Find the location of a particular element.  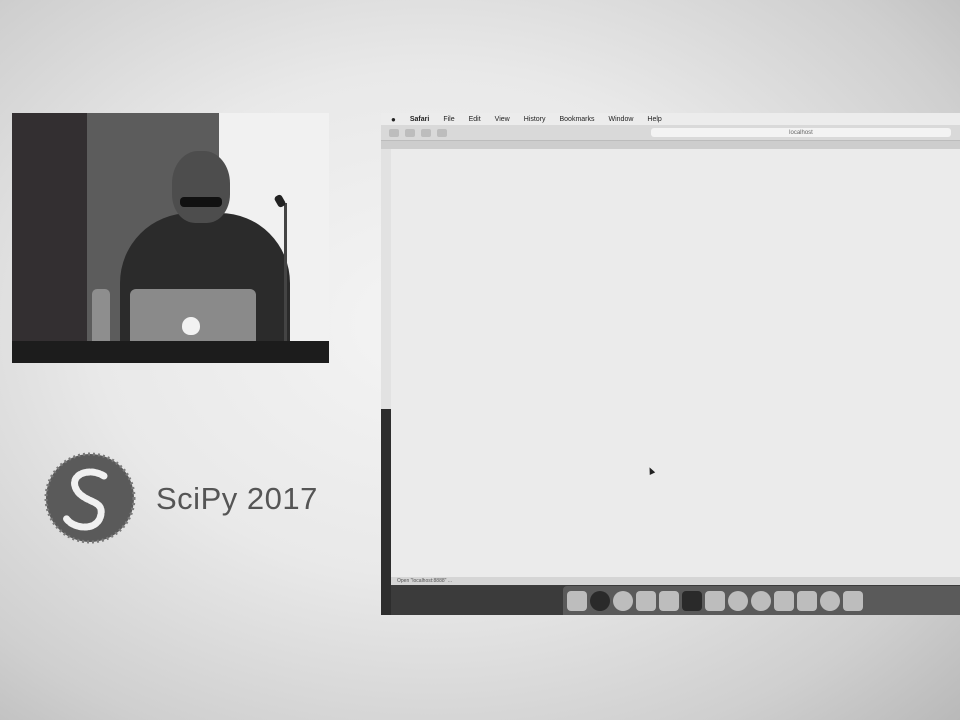

speaker-glasses is located at coordinates (201, 202).